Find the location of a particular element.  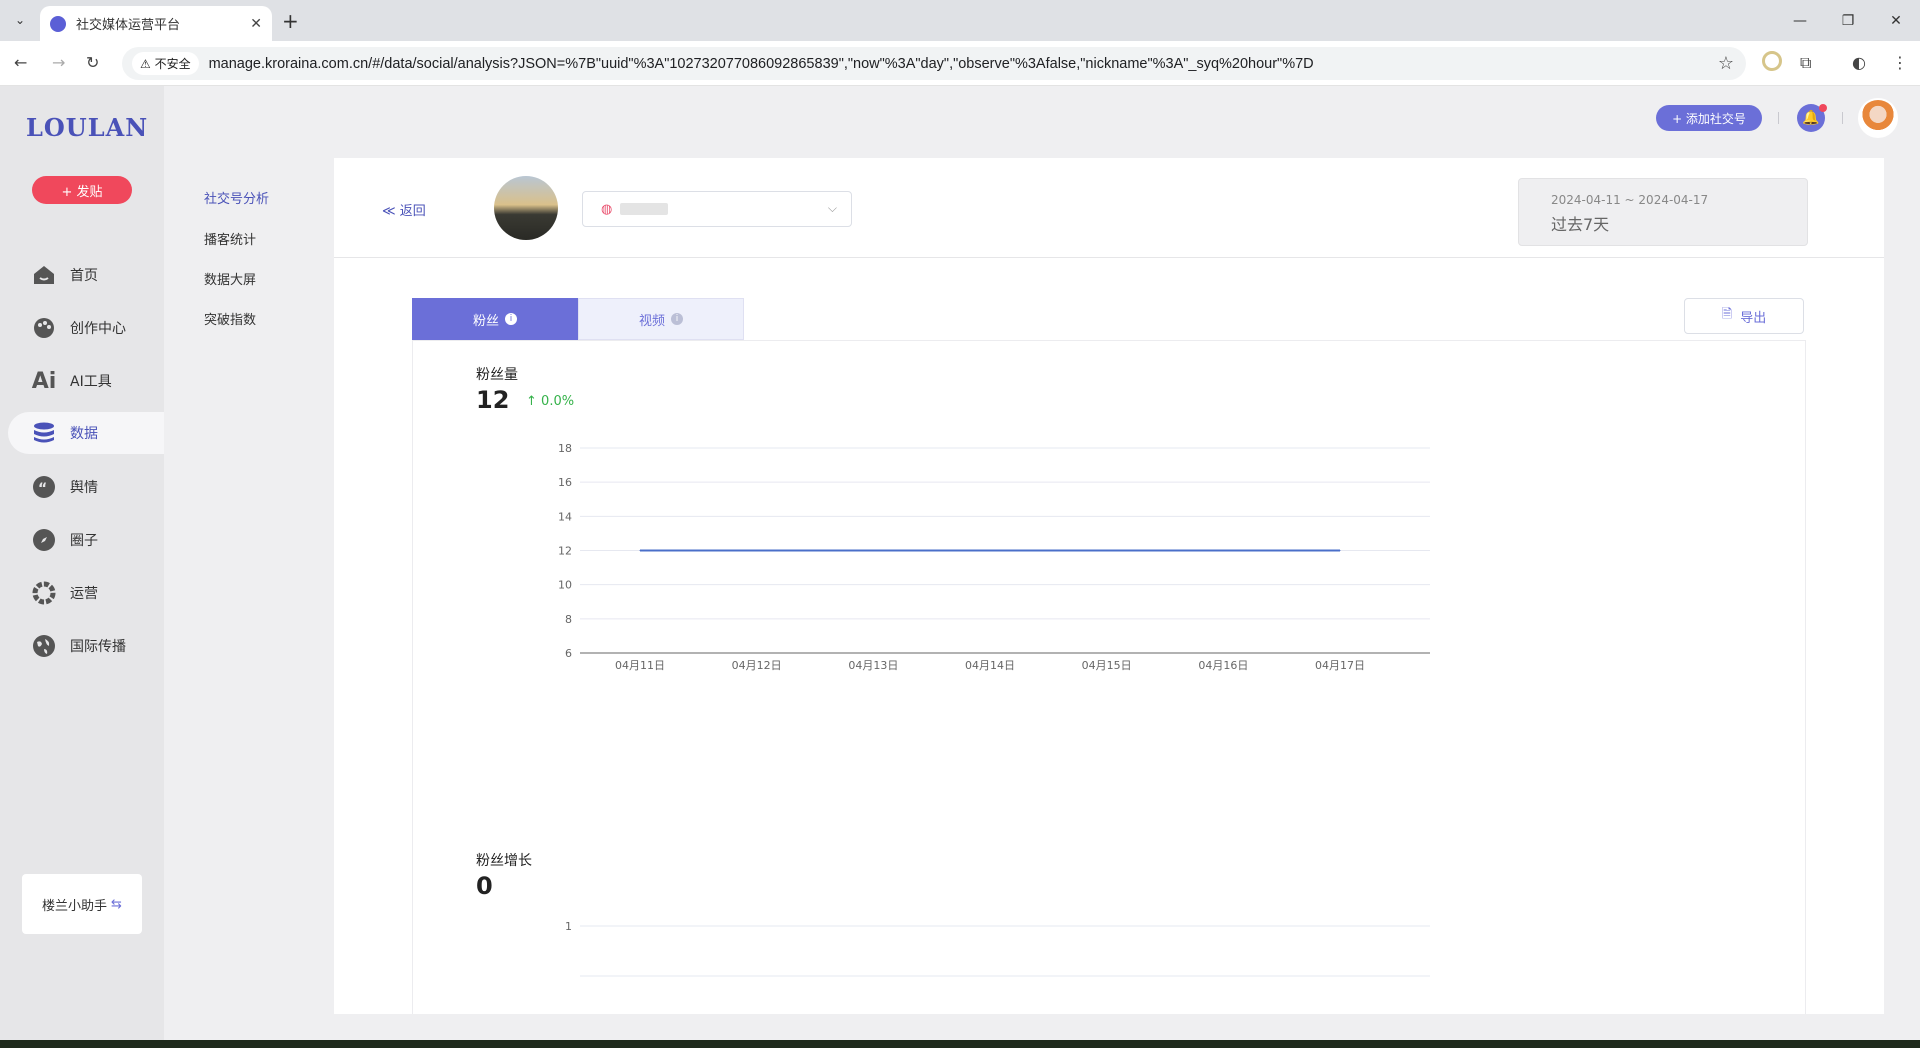

x-tick-label: 04月13日 is located at coordinates (873, 665).